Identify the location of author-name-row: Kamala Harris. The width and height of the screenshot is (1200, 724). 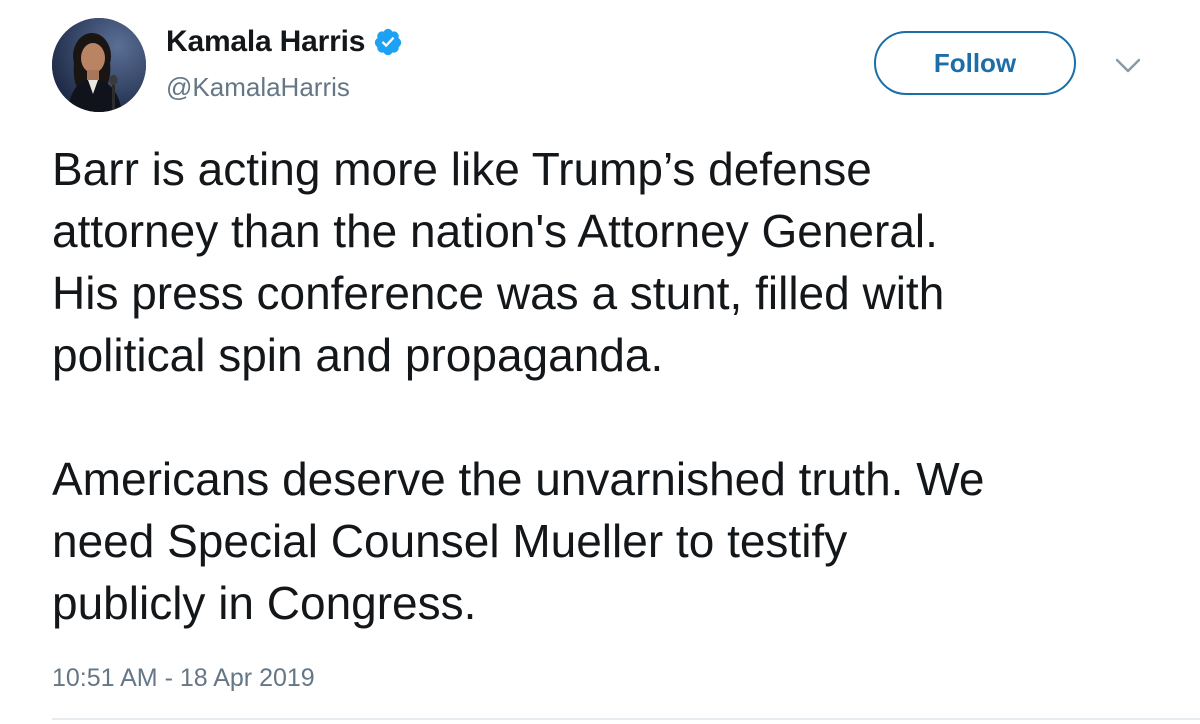
(284, 42).